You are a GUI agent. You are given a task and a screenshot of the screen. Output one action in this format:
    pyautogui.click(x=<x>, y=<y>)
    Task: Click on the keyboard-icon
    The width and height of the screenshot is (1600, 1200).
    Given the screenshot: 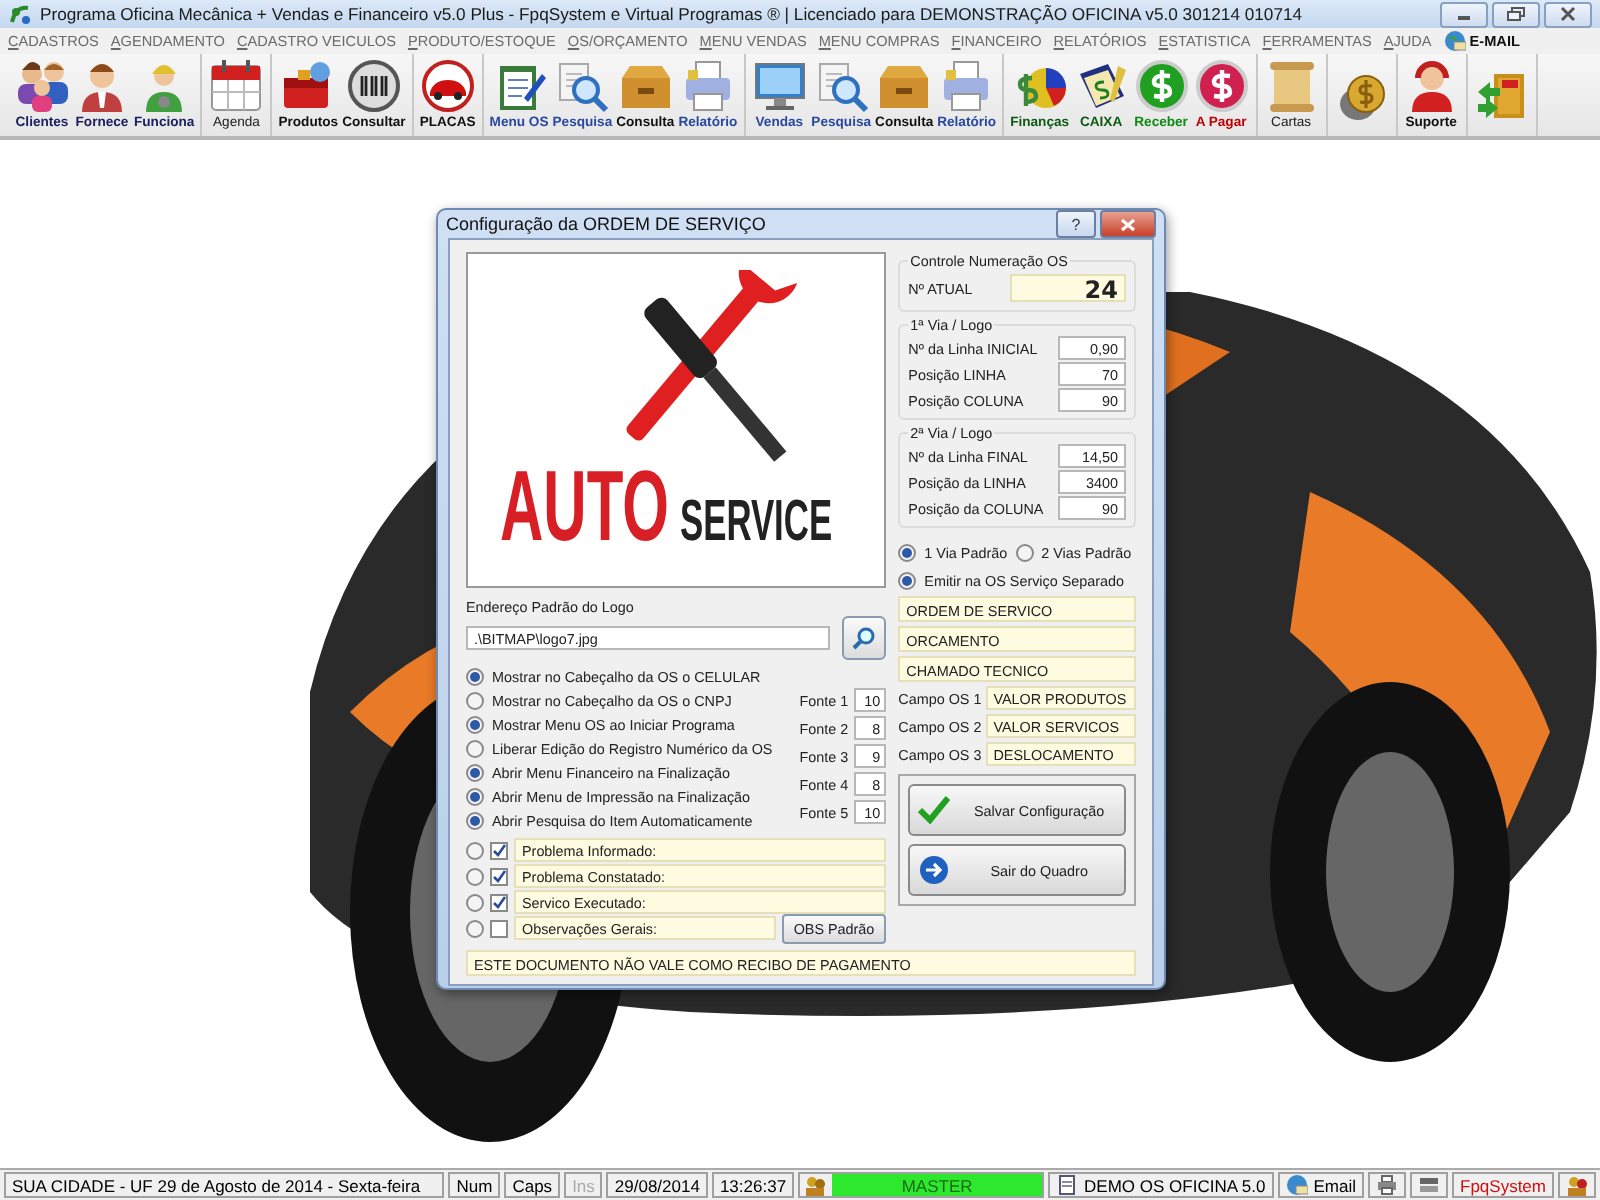 What is the action you would take?
    pyautogui.click(x=1429, y=1185)
    